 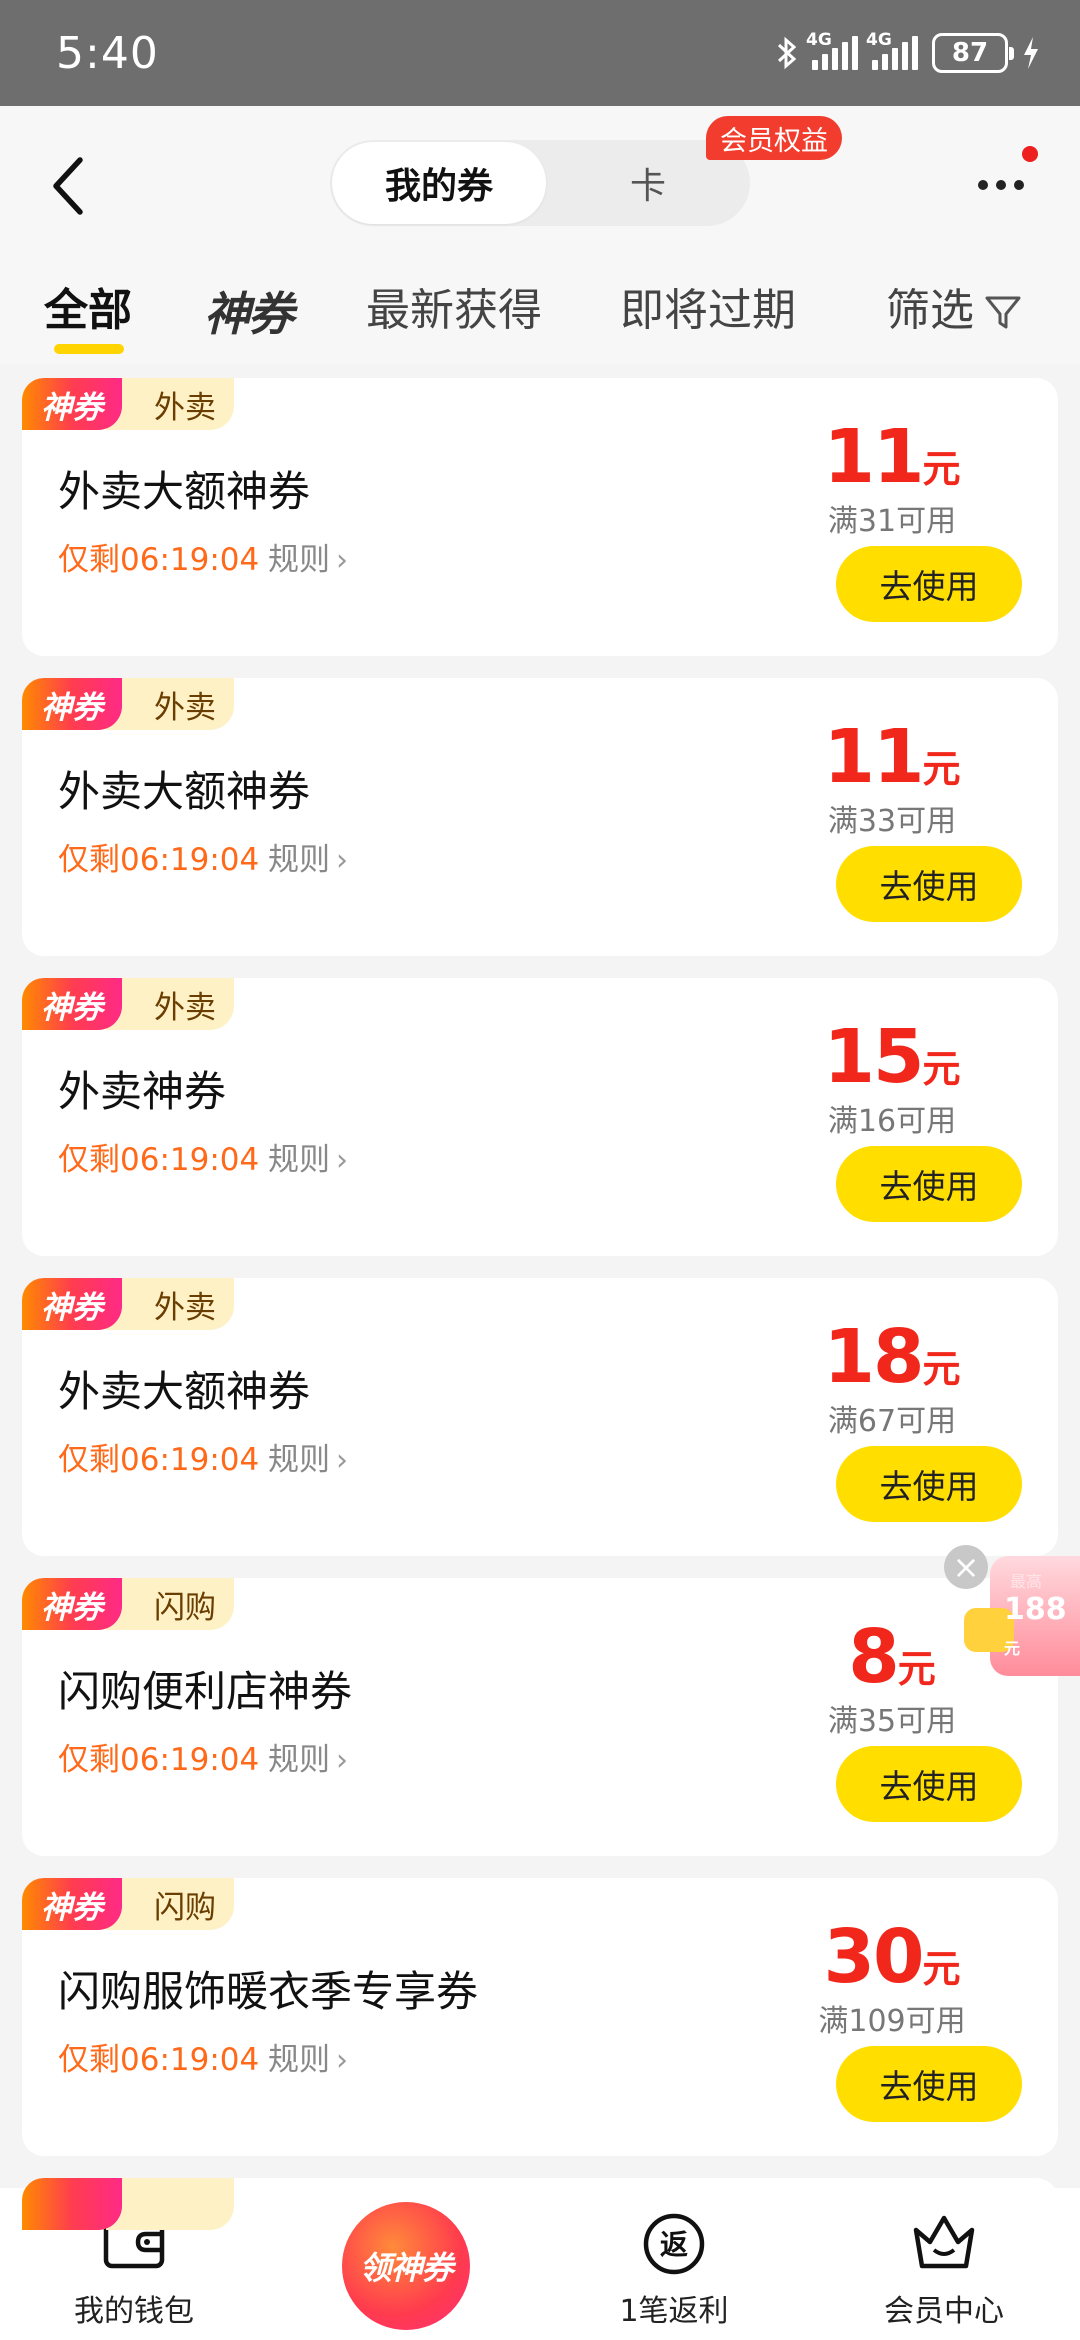 What do you see at coordinates (944, 2242) in the screenshot?
I see `crown-icon` at bounding box center [944, 2242].